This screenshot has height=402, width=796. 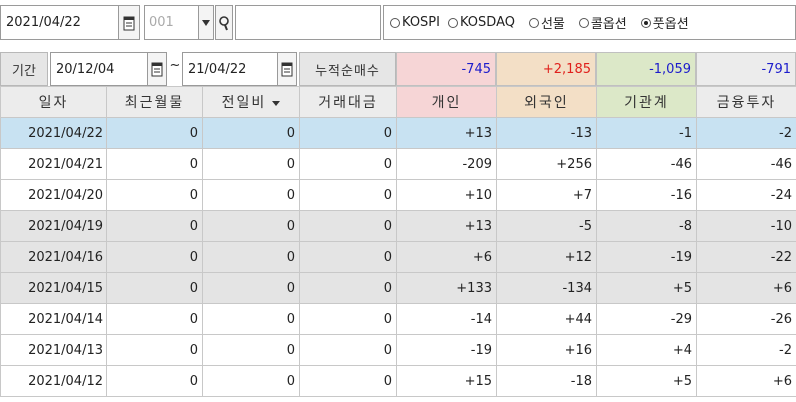 What do you see at coordinates (664, 22) in the screenshot?
I see `radio-put-option: 풋옵션` at bounding box center [664, 22].